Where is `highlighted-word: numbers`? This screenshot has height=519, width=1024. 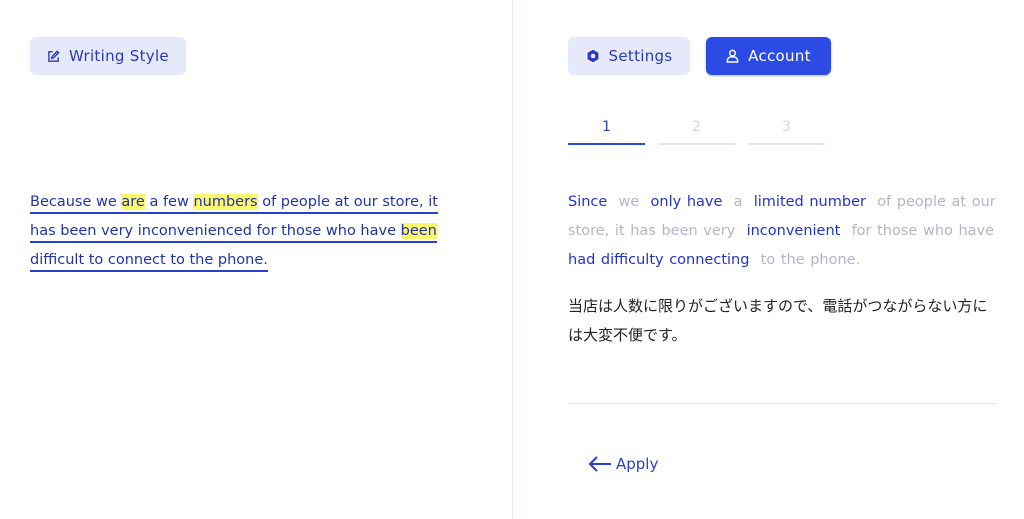 highlighted-word: numbers is located at coordinates (225, 202).